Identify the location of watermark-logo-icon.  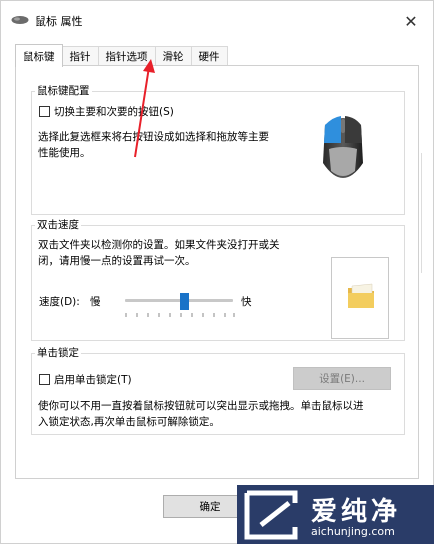
(271, 515).